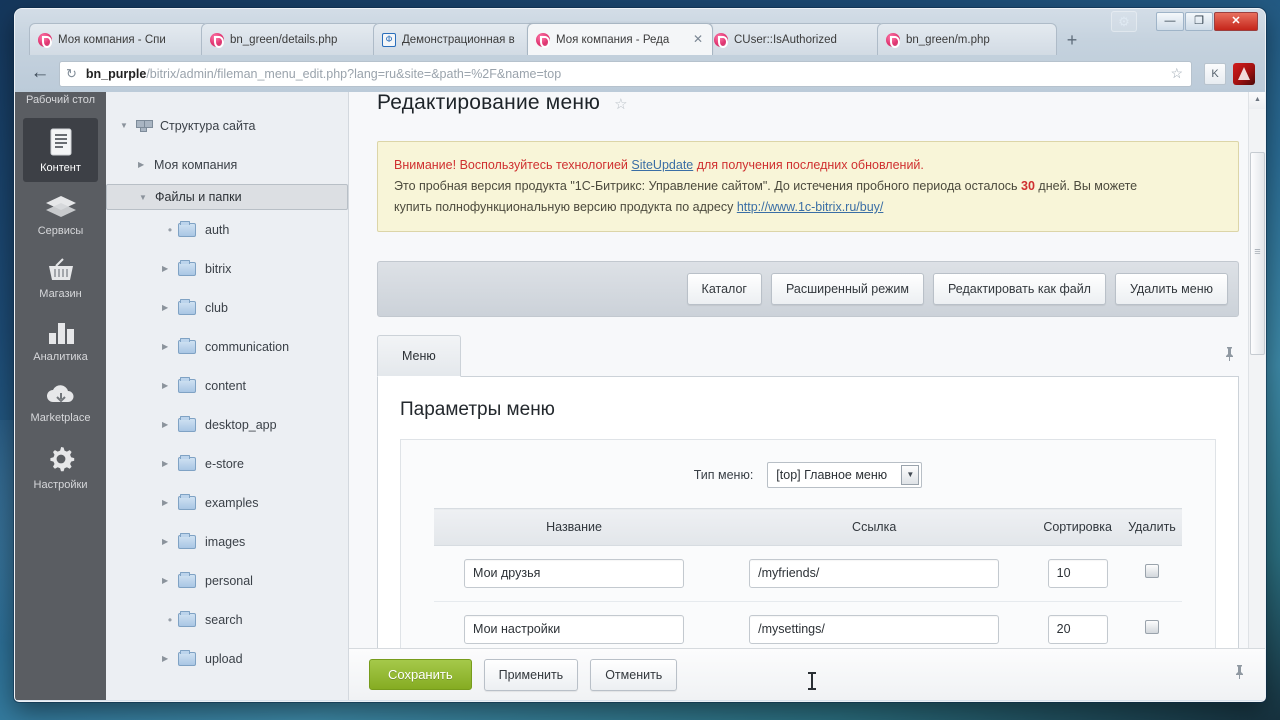 The image size is (1280, 720). I want to click on tree-node-label: personal, so click(229, 580).